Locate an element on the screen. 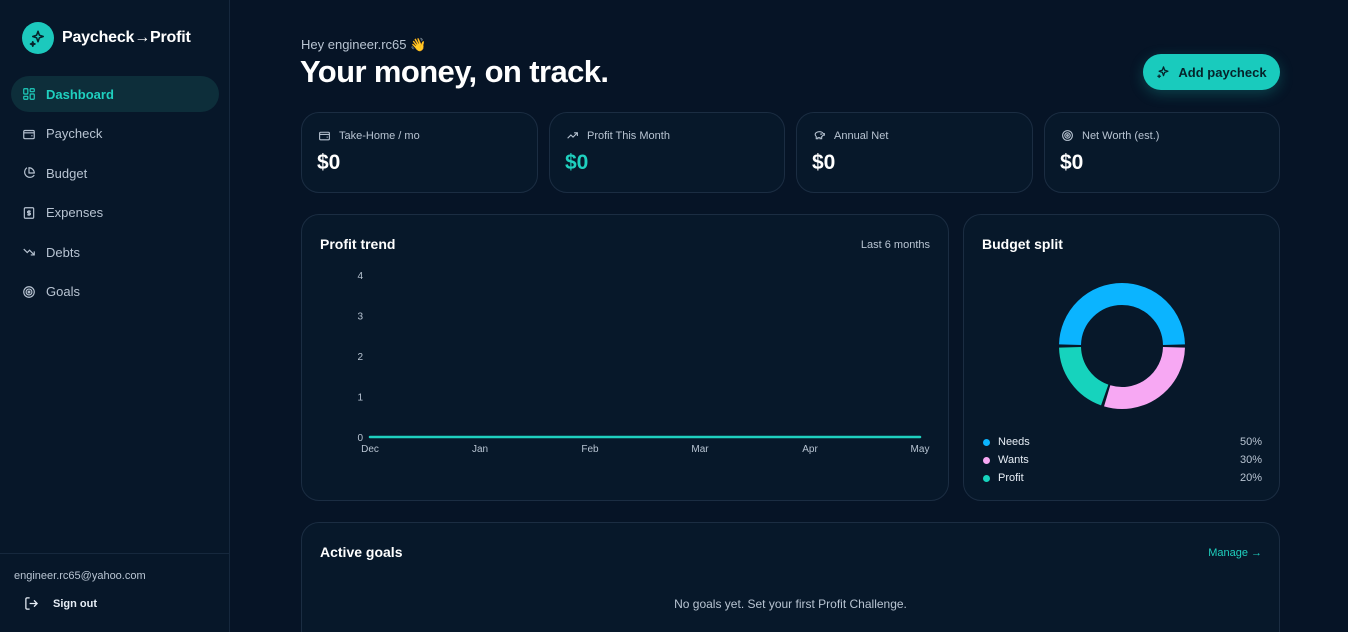 This screenshot has width=1348, height=632. budget-split-legend: Needs 50% Wants 30% Profit 20% is located at coordinates (1122, 460).